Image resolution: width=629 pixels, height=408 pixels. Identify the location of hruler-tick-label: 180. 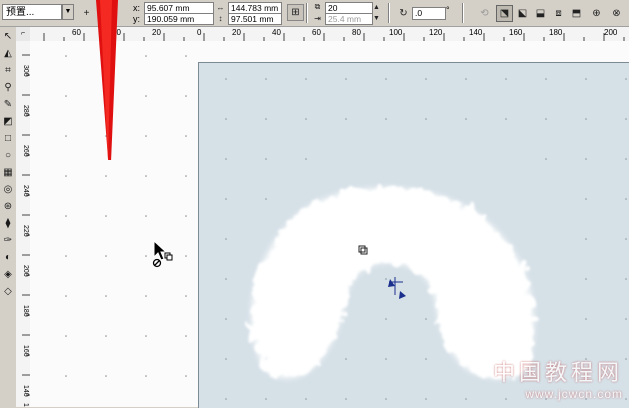
(556, 32).